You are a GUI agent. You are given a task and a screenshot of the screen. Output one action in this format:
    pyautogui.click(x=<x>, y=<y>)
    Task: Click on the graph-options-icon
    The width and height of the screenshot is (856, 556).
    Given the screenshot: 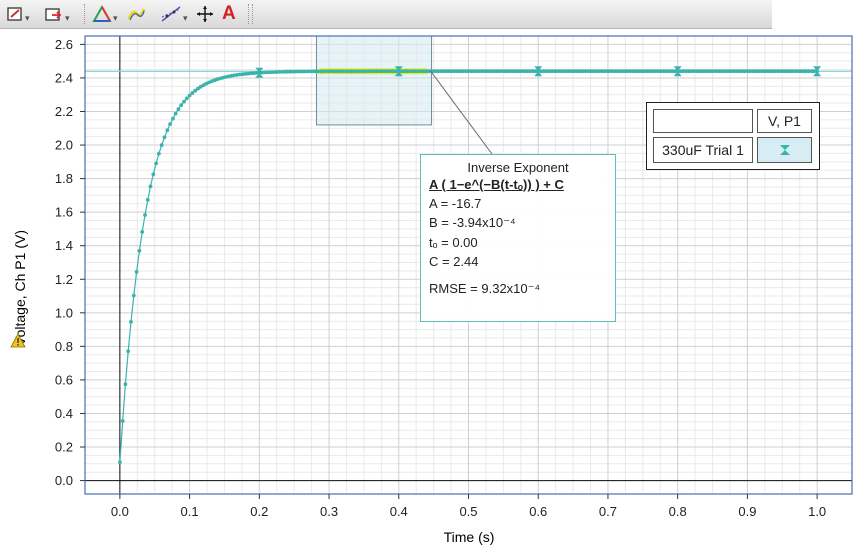 What is the action you would take?
    pyautogui.click(x=14, y=14)
    